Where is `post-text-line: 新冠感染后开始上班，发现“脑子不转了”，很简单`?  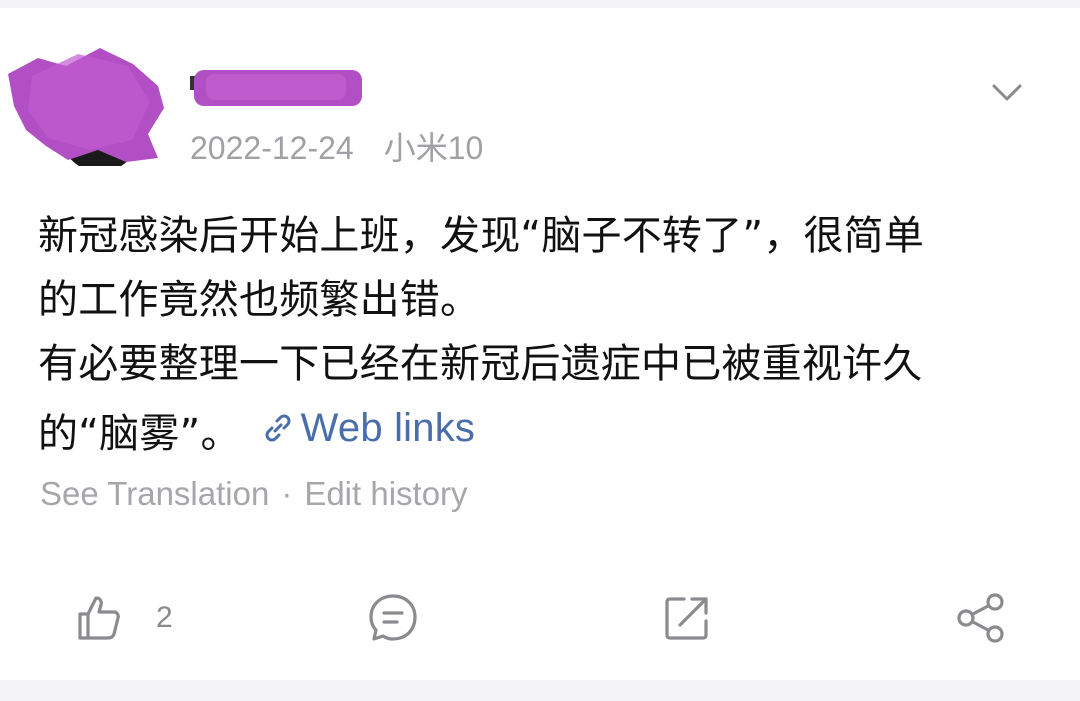
post-text-line: 新冠感染后开始上班，发现“脑子不转了”，很简单 is located at coordinates (481, 236).